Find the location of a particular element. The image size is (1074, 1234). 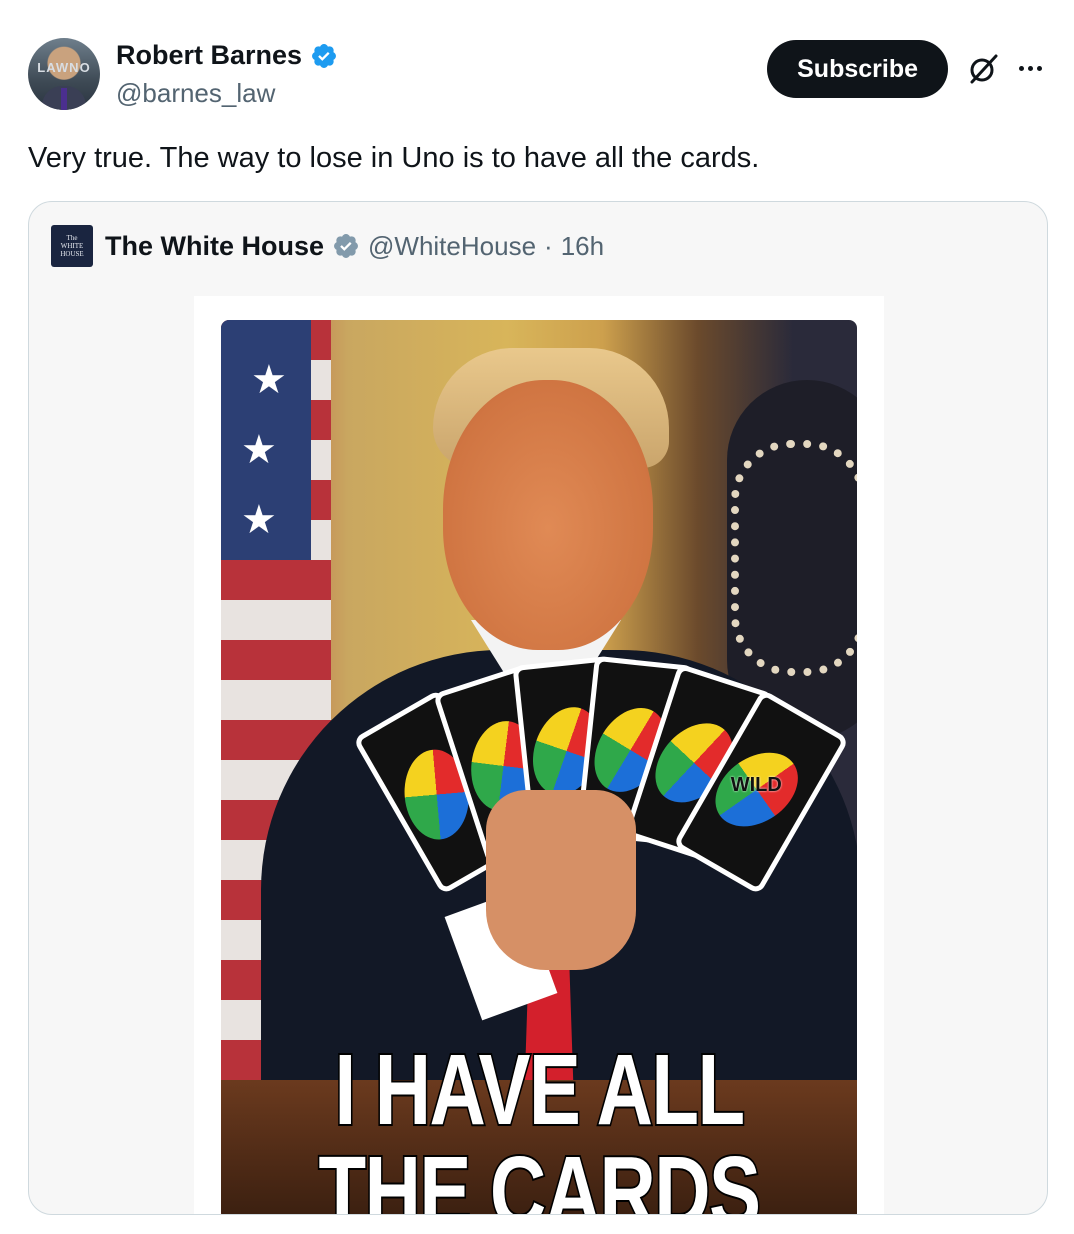

meme-caption-line-1: I HAVE ALL is located at coordinates (540, 1090).